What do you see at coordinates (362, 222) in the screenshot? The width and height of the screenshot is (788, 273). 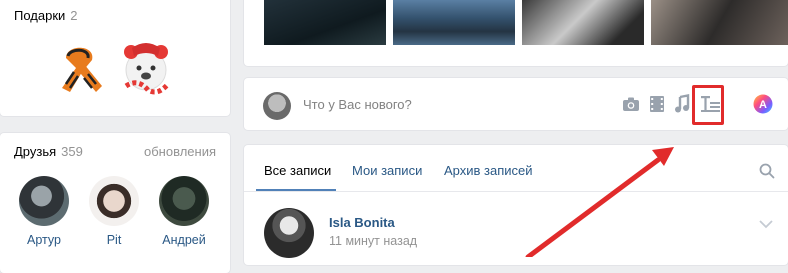 I see `post-author: Isla Bonita` at bounding box center [362, 222].